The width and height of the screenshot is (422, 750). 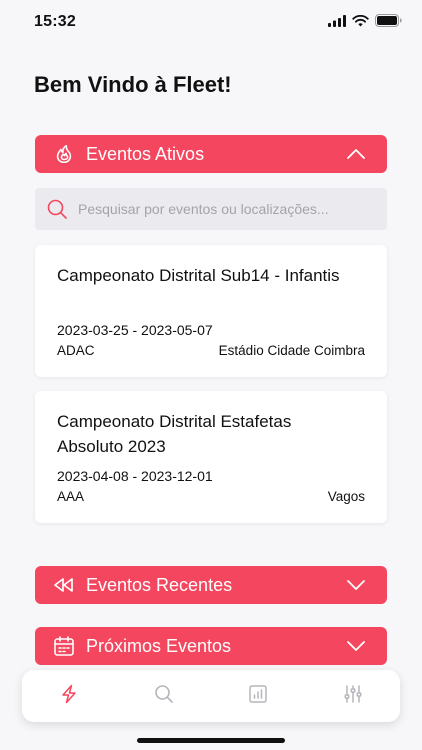 I want to click on event-location: Estádio Cidade Coimbra, so click(x=291, y=350).